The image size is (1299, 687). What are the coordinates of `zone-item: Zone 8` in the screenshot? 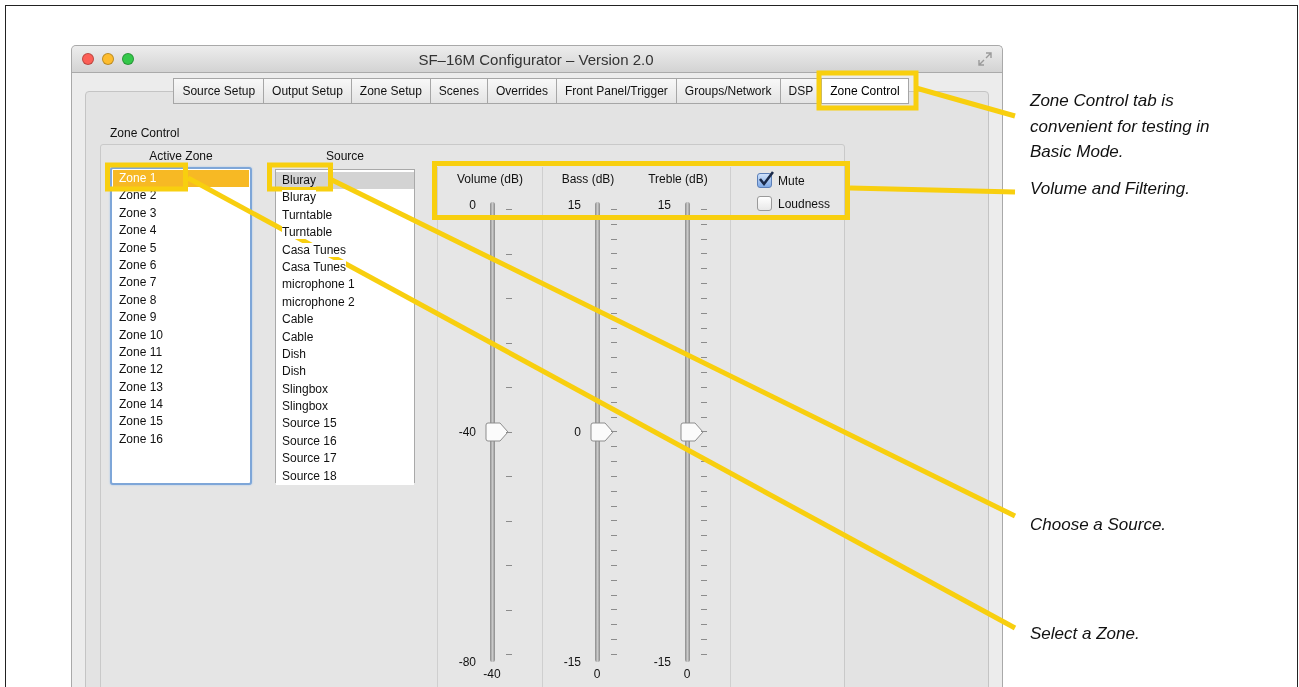 It's located at (181, 300).